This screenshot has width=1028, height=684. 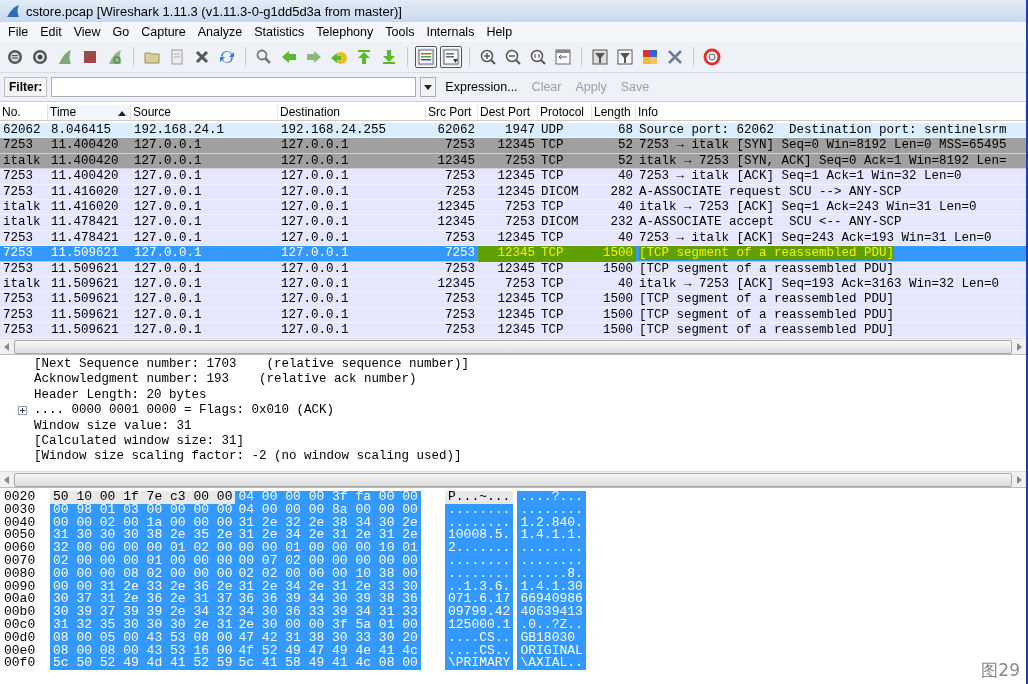 I want to click on packet-row: 7253 11.400420 127.0.0.1 127.0.0.1 7253 12345 TCP 52 7253 → italk [SYN] Seq=0 Win=8192 Len=0 MSS=65495, so click(x=513, y=146).